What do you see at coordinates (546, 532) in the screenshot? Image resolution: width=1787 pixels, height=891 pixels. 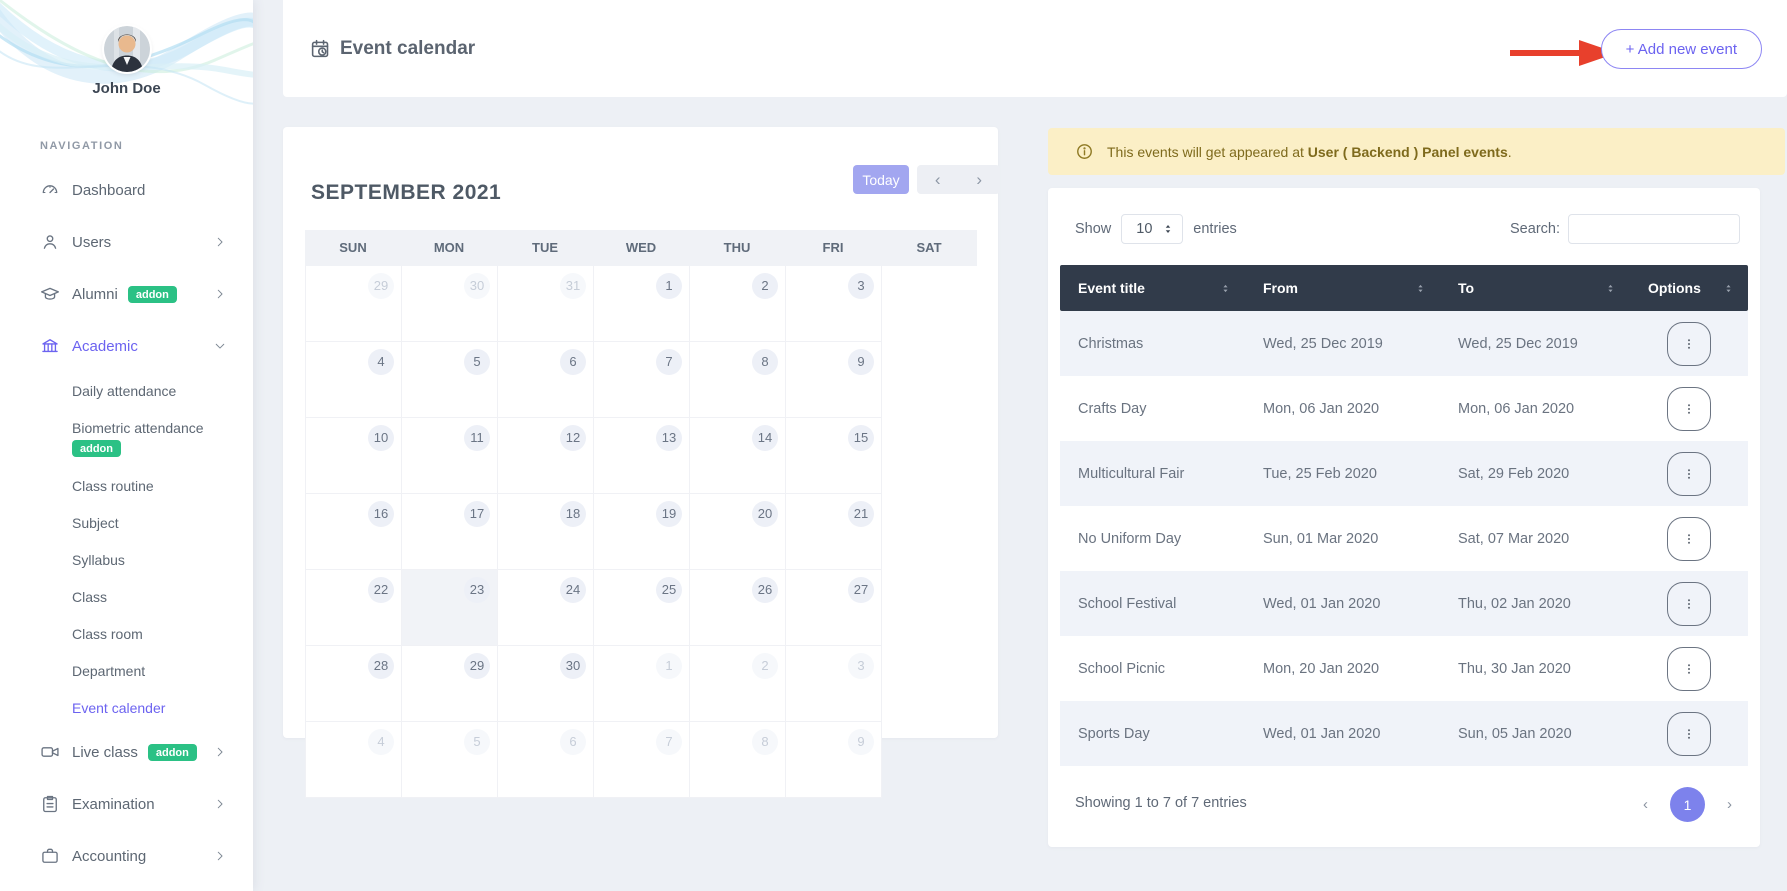 I see `calendar-day-cell-18: 18` at bounding box center [546, 532].